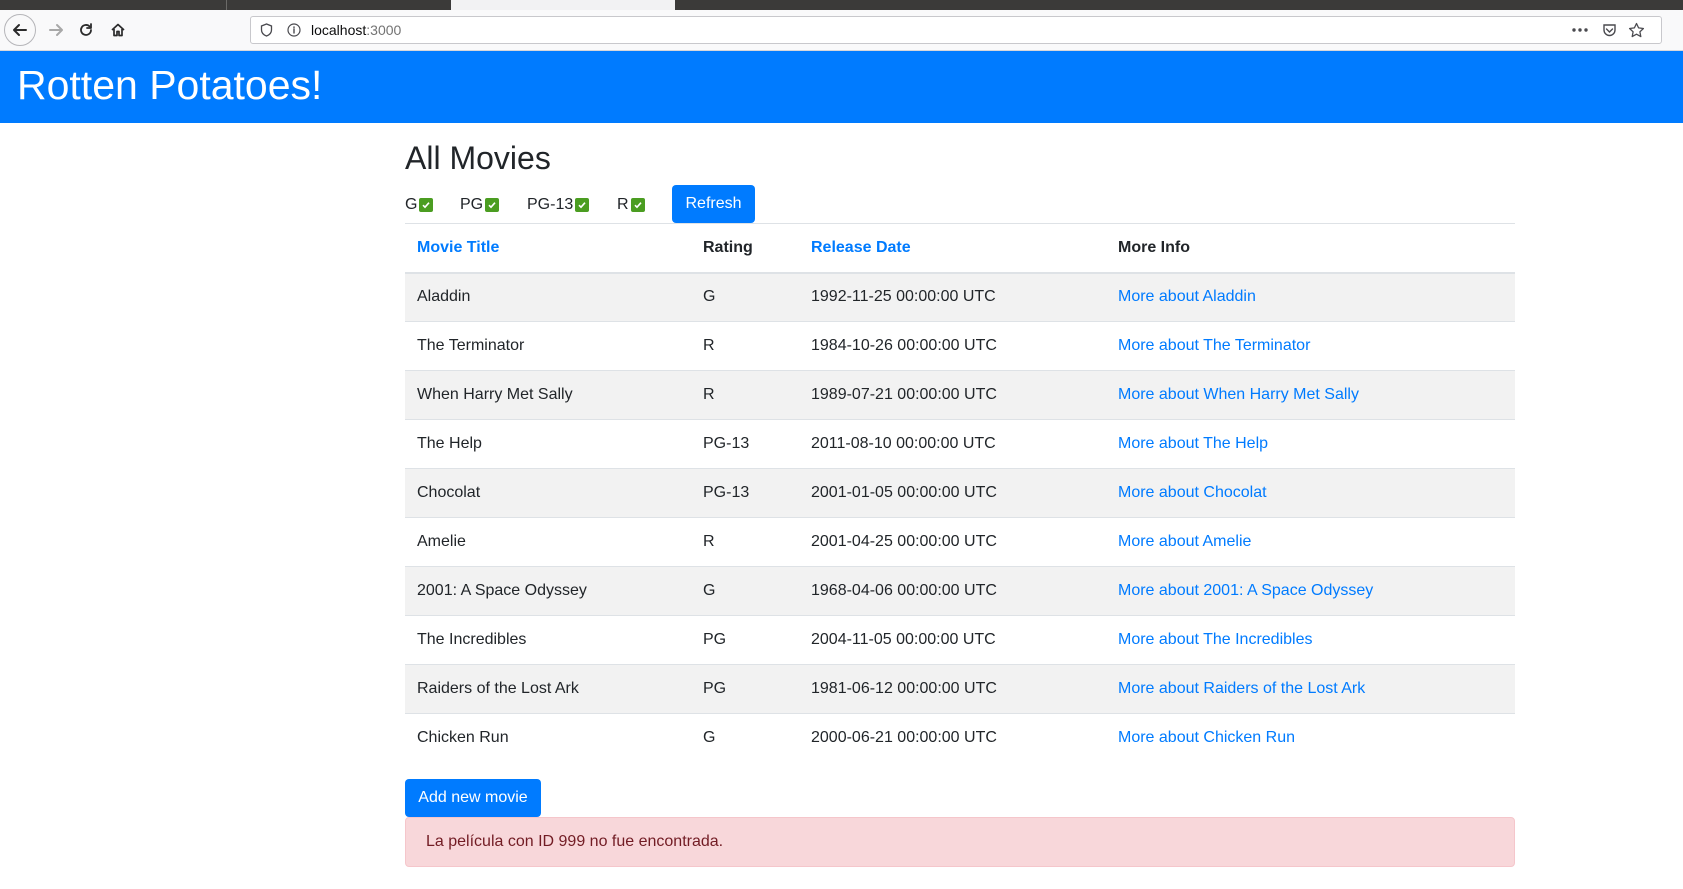 This screenshot has width=1683, height=889. Describe the element at coordinates (56, 30) in the screenshot. I see `forward-button` at that location.